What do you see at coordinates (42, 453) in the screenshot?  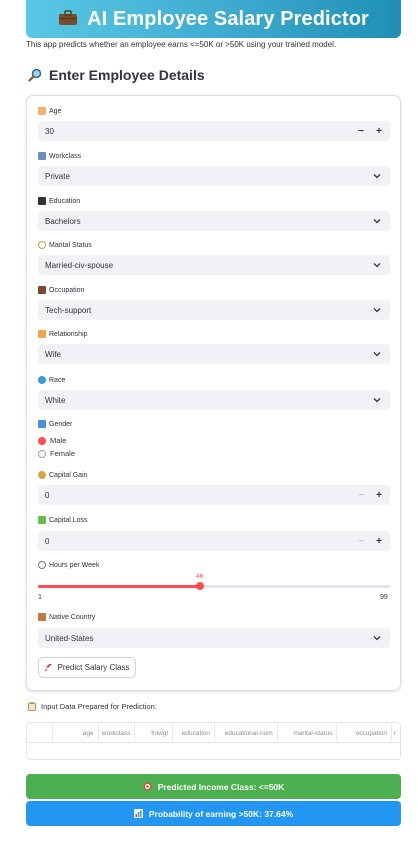 I see `radio-unselected-icon` at bounding box center [42, 453].